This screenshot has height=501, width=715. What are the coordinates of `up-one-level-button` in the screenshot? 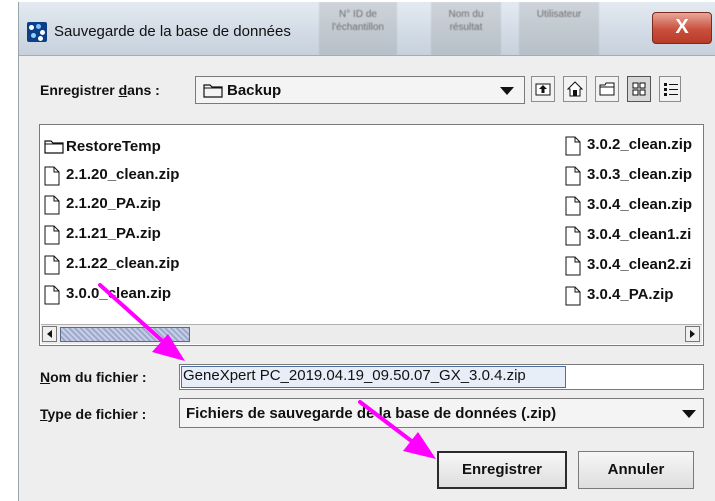 It's located at (543, 89).